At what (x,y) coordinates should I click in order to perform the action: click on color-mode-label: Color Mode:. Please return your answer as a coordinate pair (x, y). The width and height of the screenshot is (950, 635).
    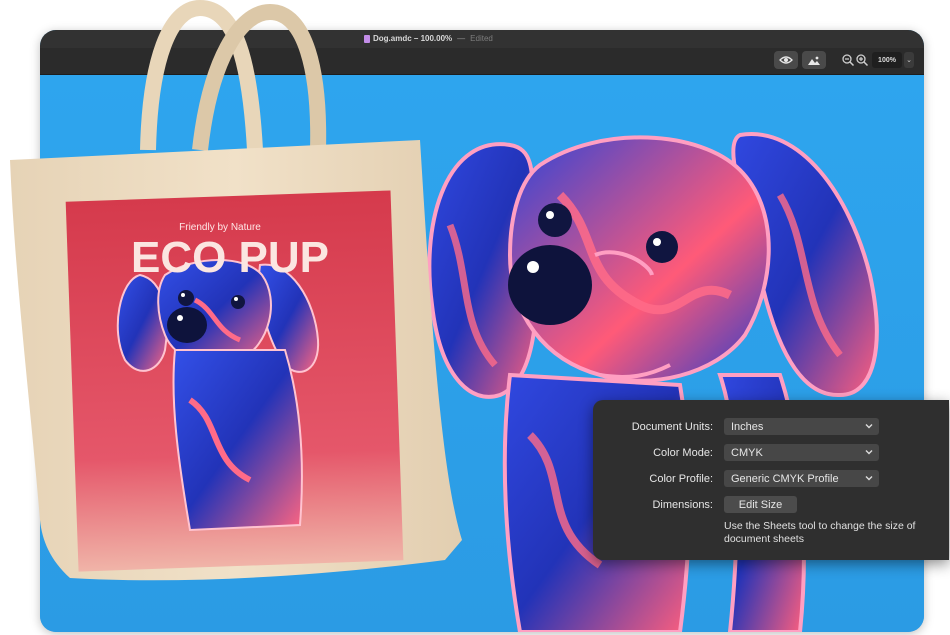
    Looking at the image, I should click on (683, 453).